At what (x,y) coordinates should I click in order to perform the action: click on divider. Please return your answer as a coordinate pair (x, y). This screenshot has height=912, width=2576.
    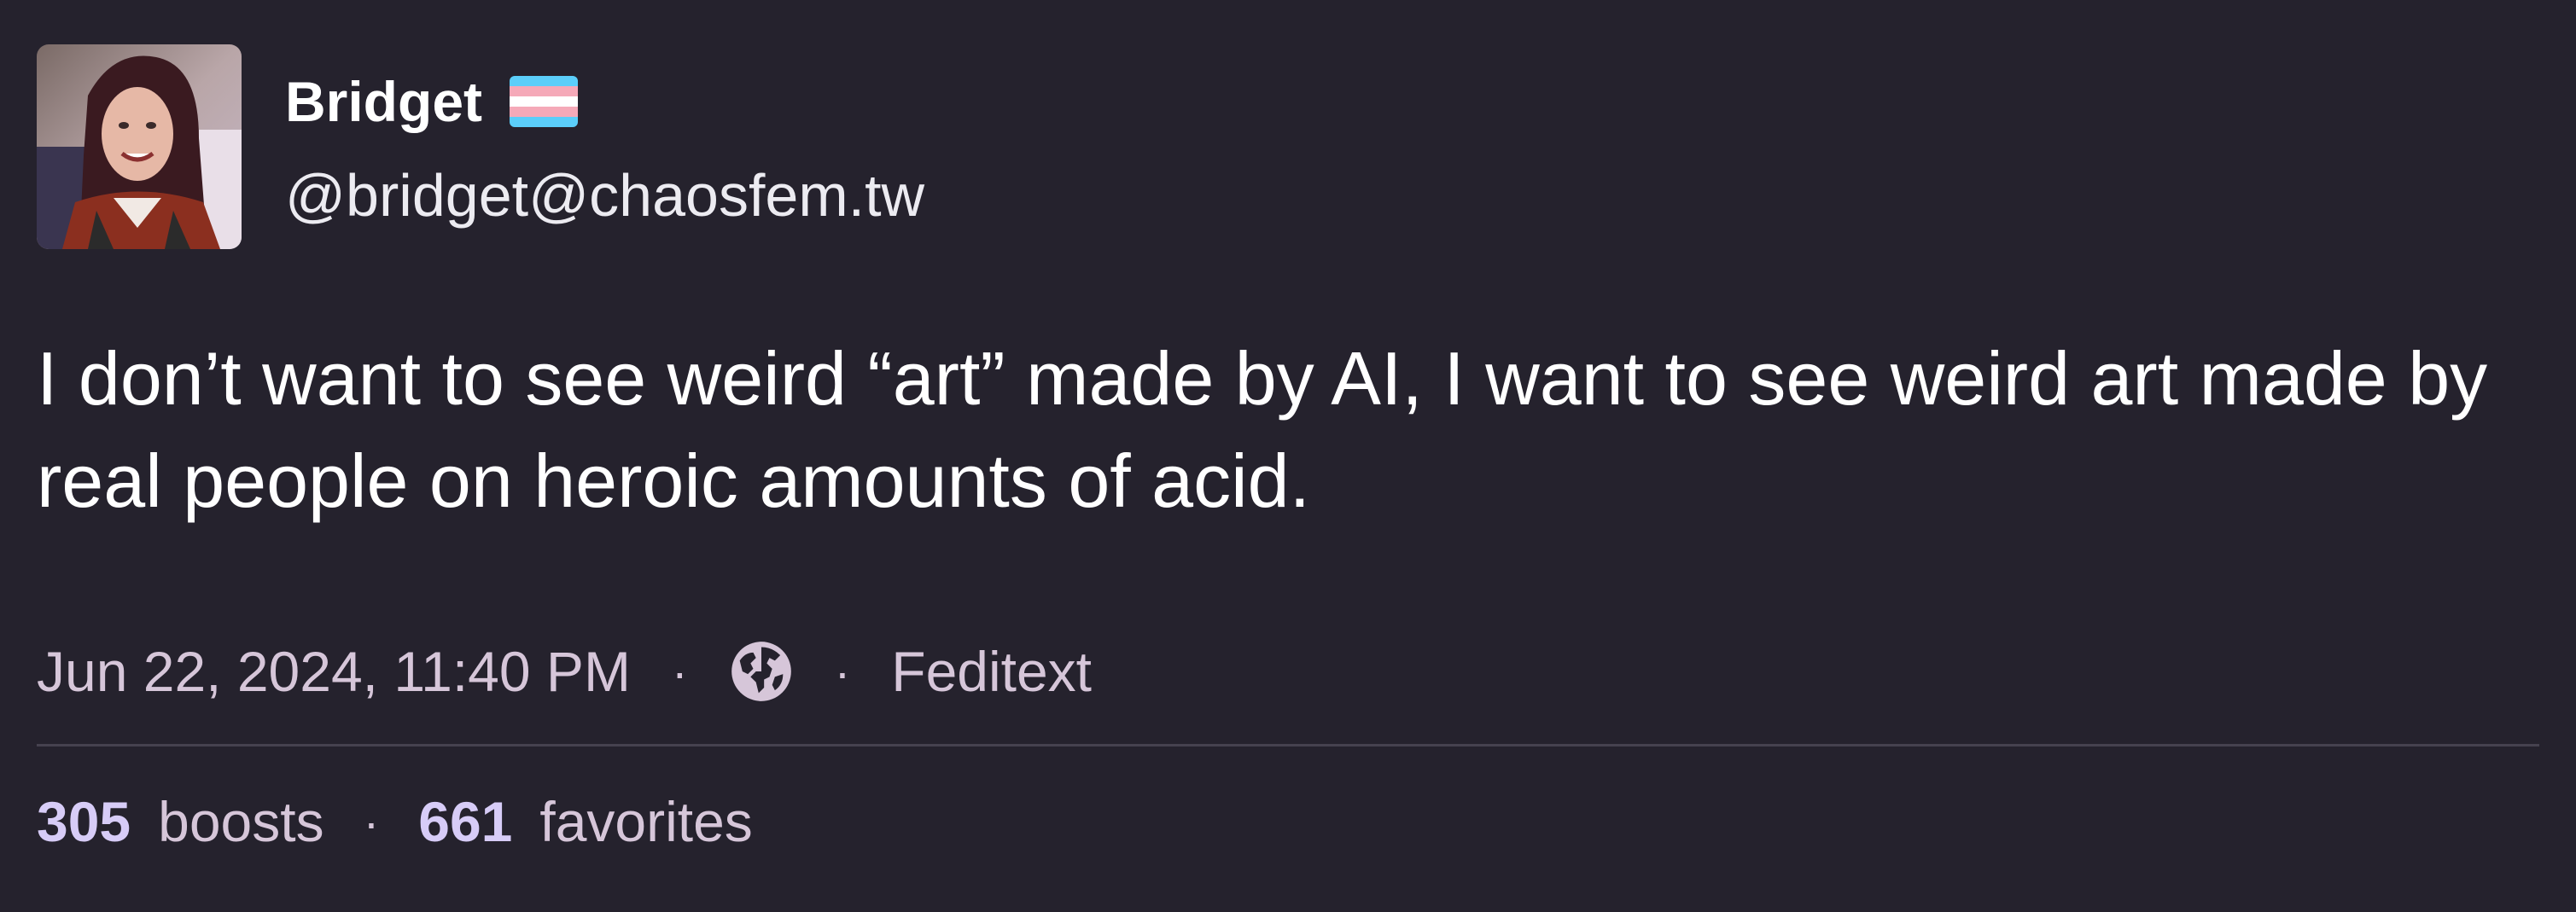
    Looking at the image, I should click on (1288, 745).